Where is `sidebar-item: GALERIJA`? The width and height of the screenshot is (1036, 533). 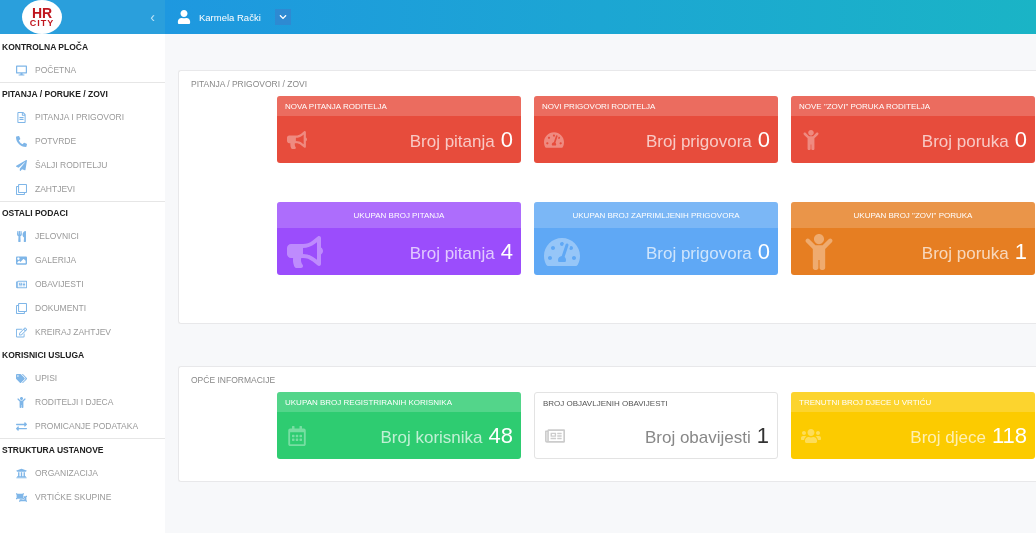 sidebar-item: GALERIJA is located at coordinates (82, 260).